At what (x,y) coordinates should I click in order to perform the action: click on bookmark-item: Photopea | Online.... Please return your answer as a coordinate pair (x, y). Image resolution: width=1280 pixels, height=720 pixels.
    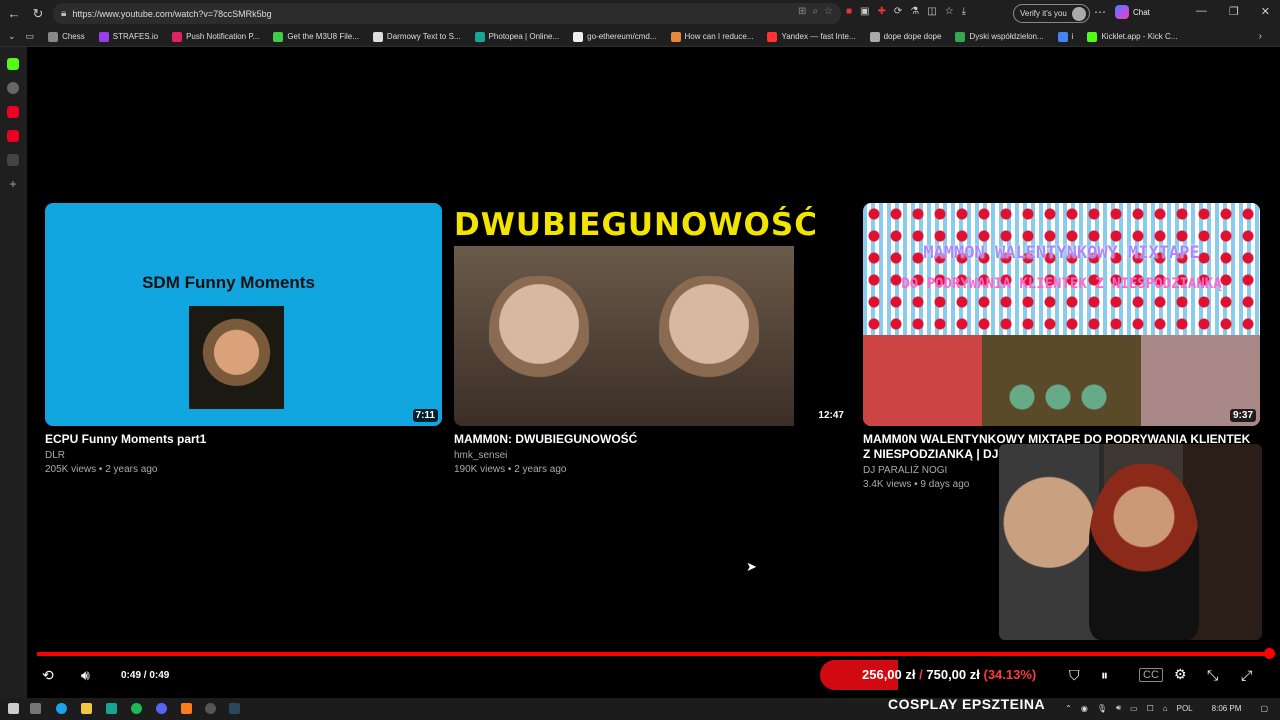
    Looking at the image, I should click on (516, 36).